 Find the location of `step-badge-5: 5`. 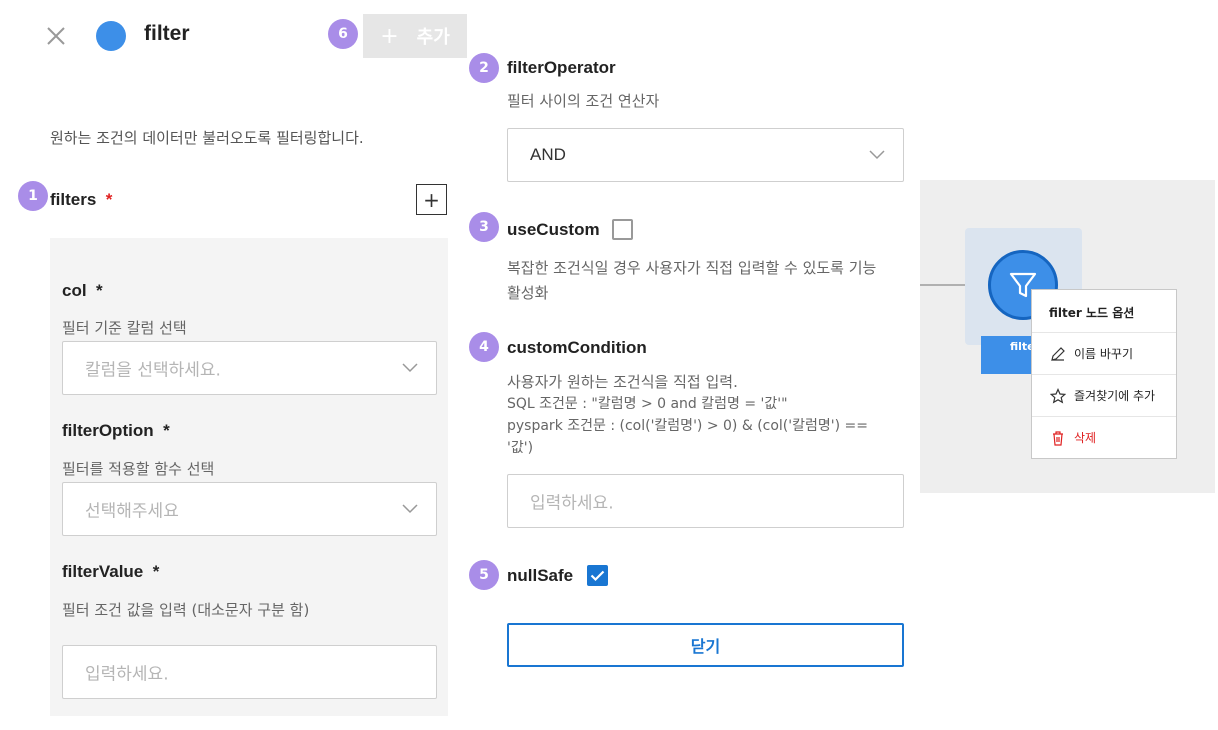

step-badge-5: 5 is located at coordinates (484, 575).